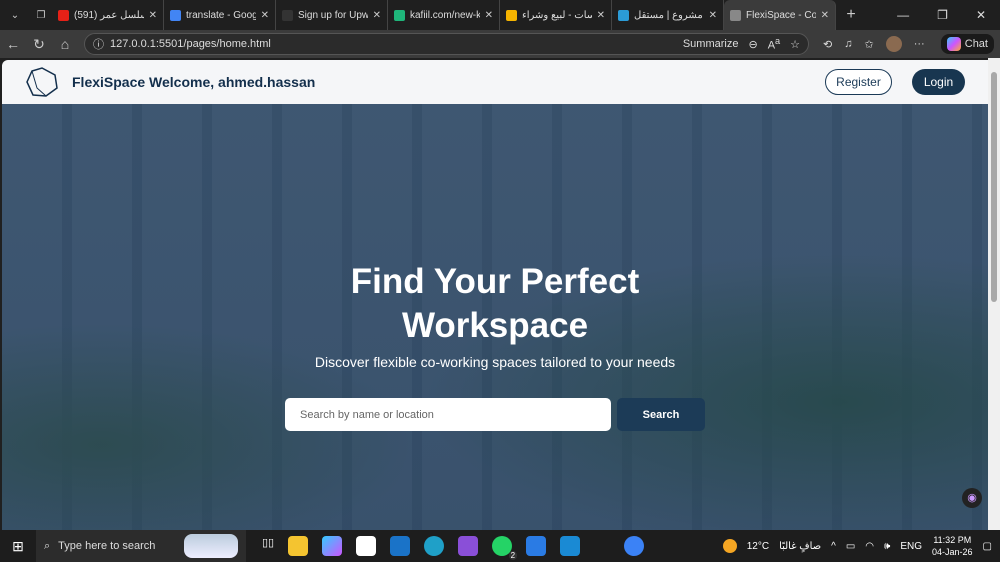 This screenshot has width=1000, height=562. What do you see at coordinates (41, 15) in the screenshot?
I see `workspaces-icon: ❐` at bounding box center [41, 15].